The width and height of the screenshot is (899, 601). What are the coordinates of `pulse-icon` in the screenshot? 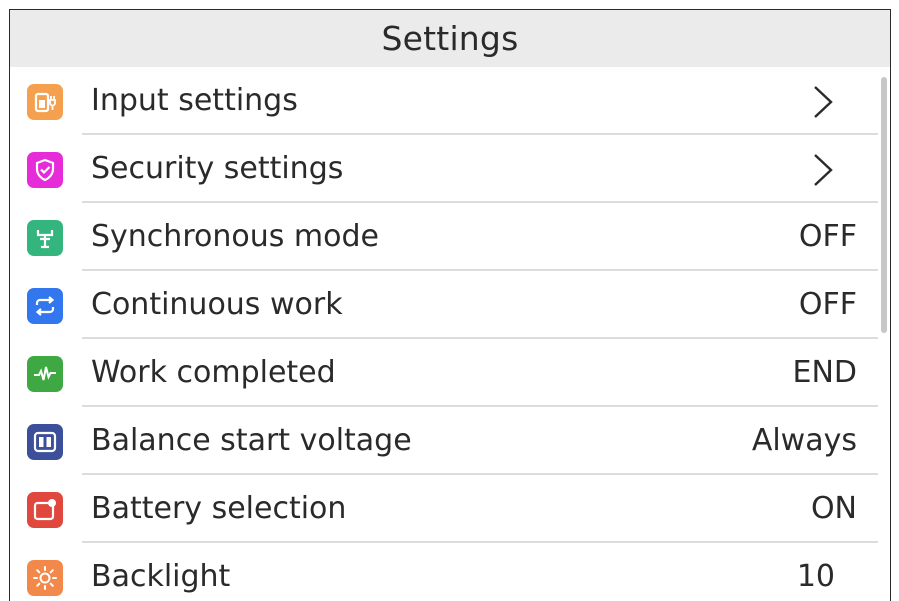 It's located at (45, 374).